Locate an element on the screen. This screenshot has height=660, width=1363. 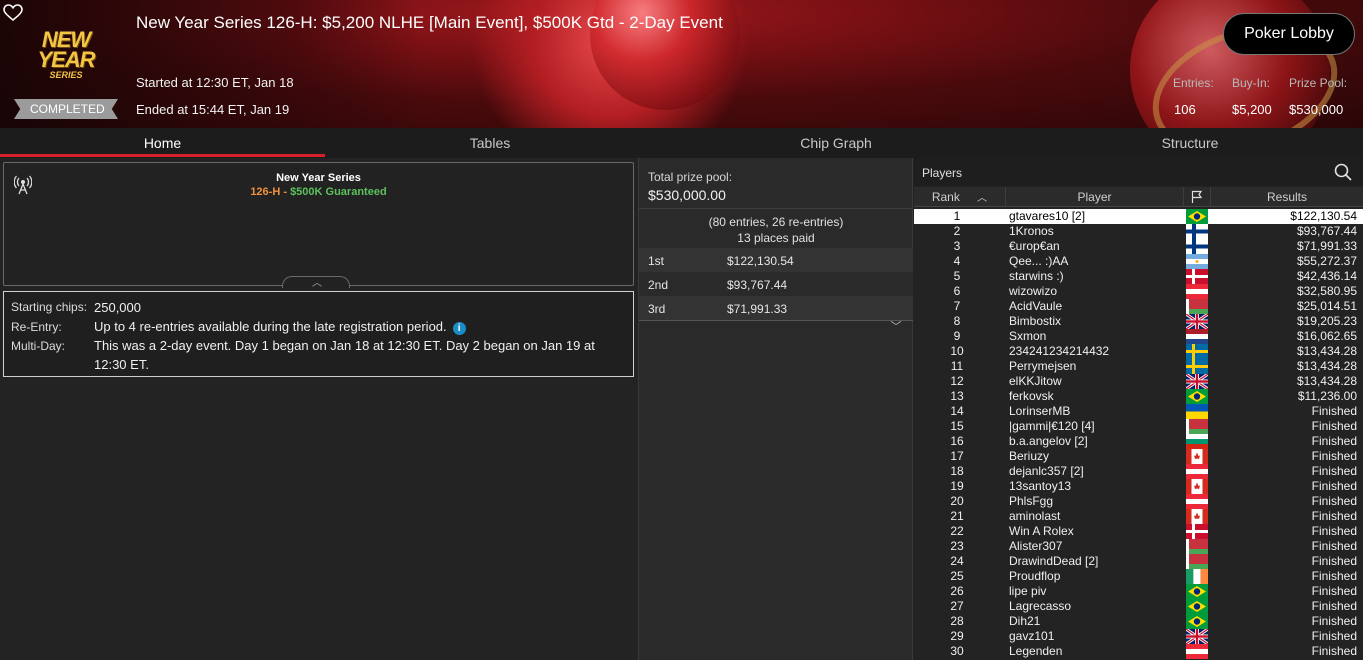
player-row: 2 1Kronos $93,767.44 is located at coordinates (1138, 231).